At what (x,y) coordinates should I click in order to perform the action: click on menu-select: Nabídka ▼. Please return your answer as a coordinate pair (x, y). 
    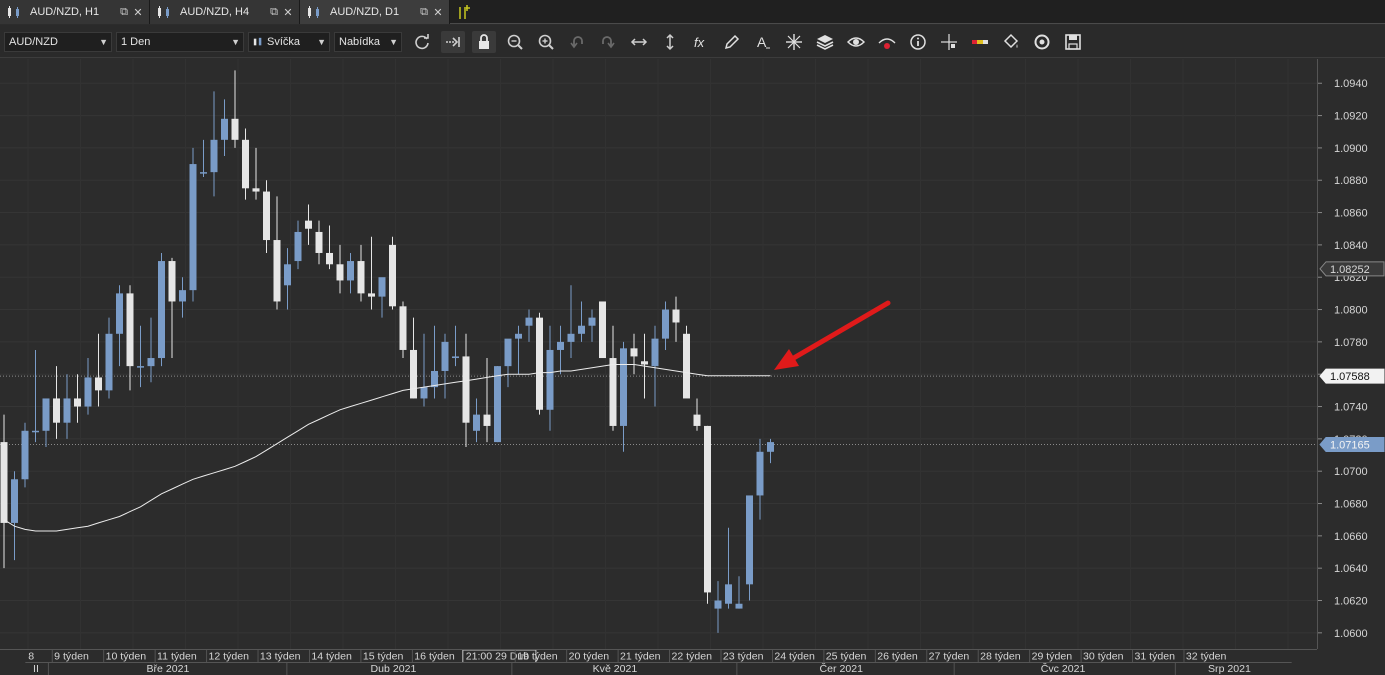
    Looking at the image, I should click on (368, 42).